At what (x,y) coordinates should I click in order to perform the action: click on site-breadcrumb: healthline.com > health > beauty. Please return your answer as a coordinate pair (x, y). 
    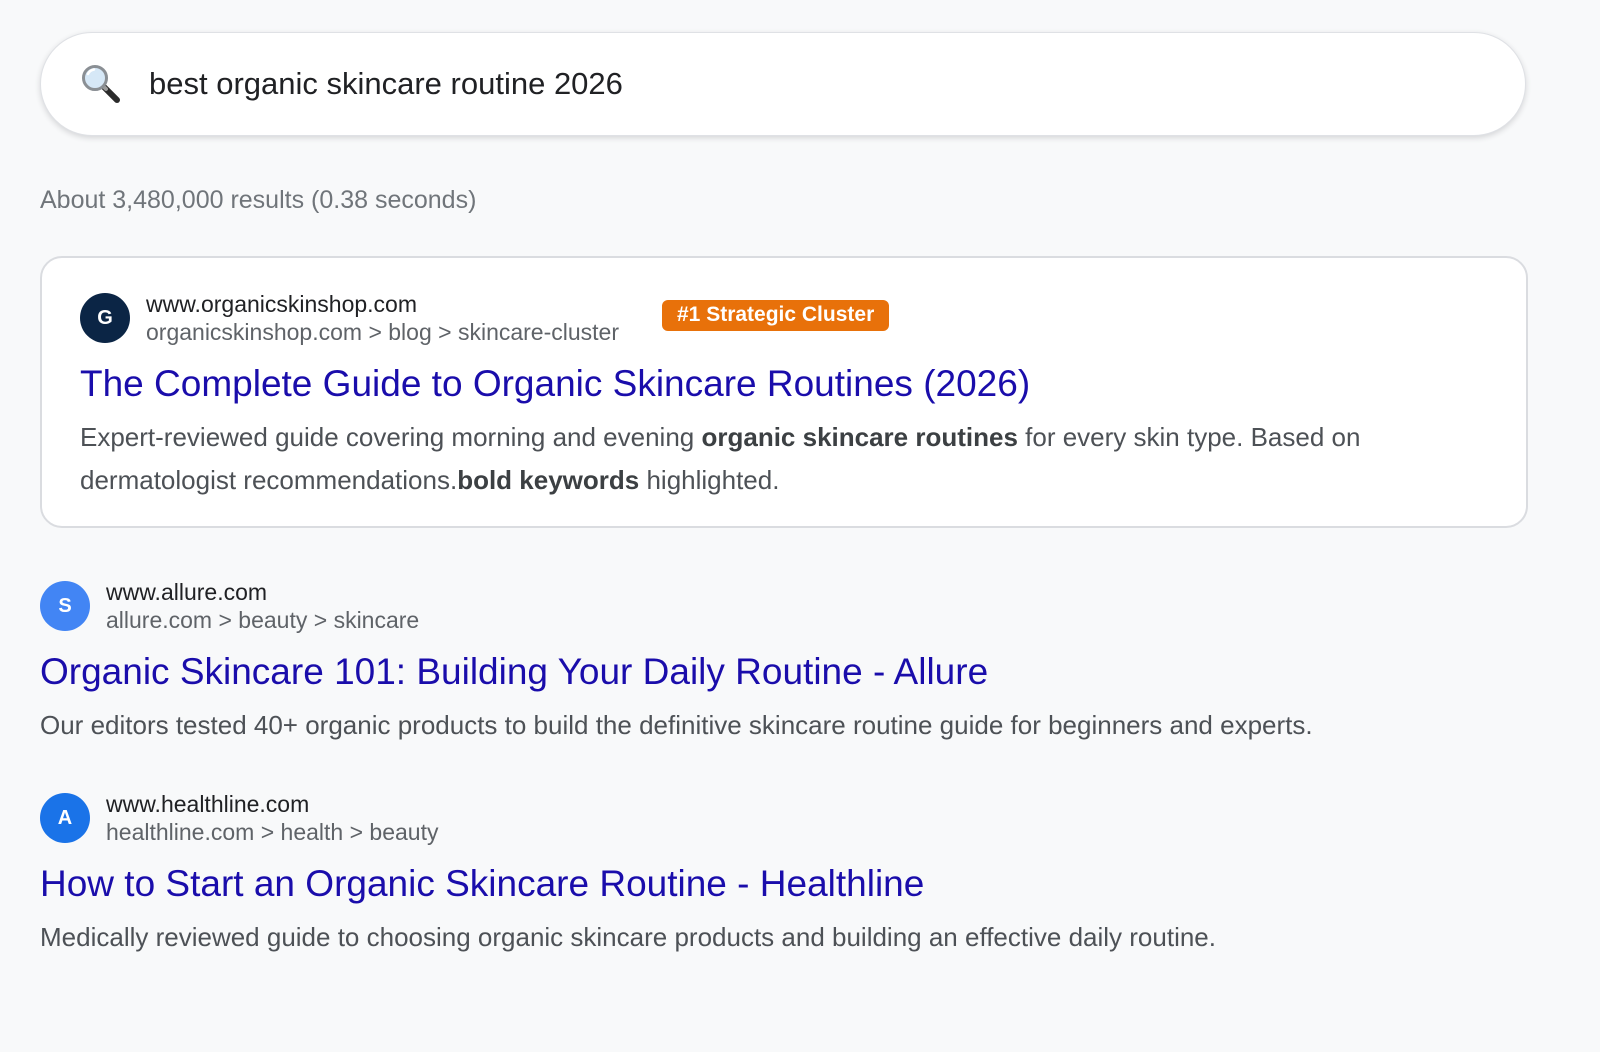
    Looking at the image, I should click on (272, 832).